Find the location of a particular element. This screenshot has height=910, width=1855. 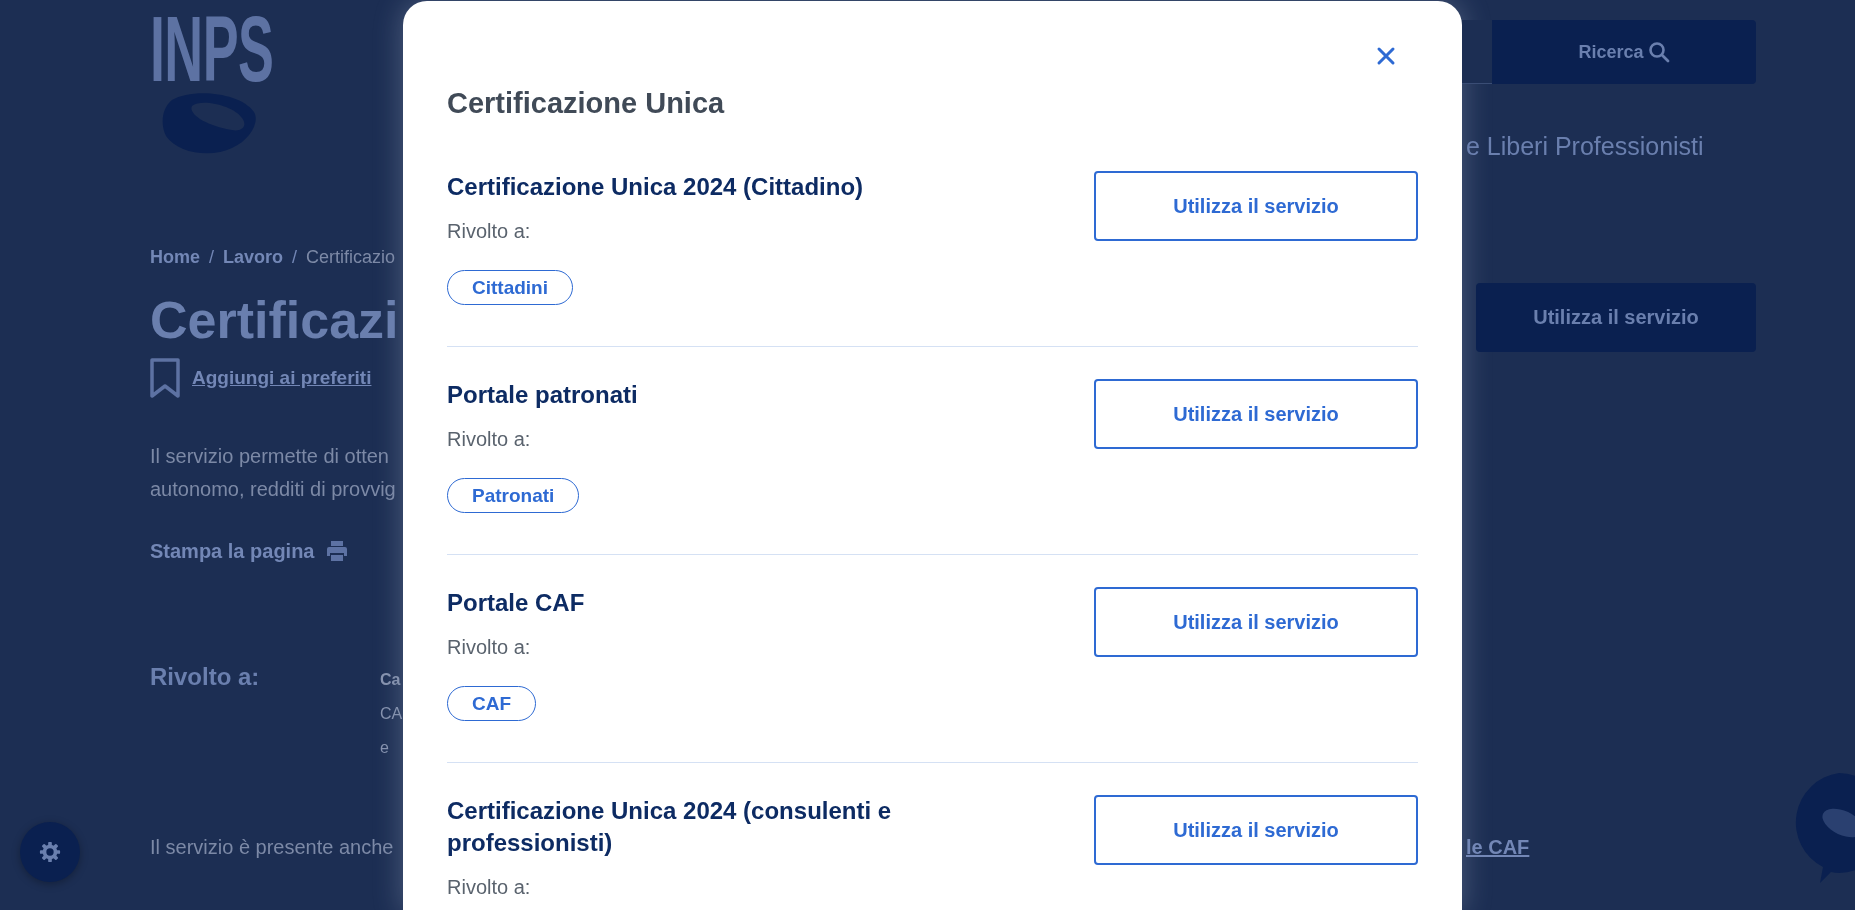

page-title: Certificazi is located at coordinates (274, 320).